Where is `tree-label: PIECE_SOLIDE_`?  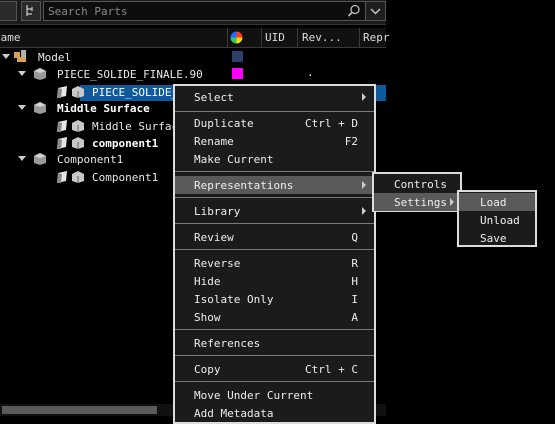 tree-label: PIECE_SOLIDE_ is located at coordinates (135, 92).